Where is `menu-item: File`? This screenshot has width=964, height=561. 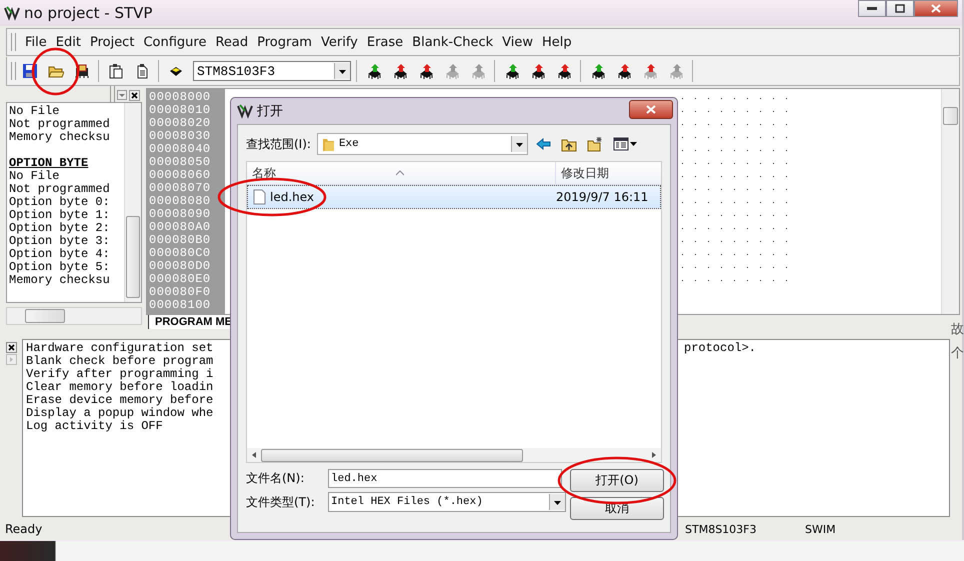 menu-item: File is located at coordinates (36, 42).